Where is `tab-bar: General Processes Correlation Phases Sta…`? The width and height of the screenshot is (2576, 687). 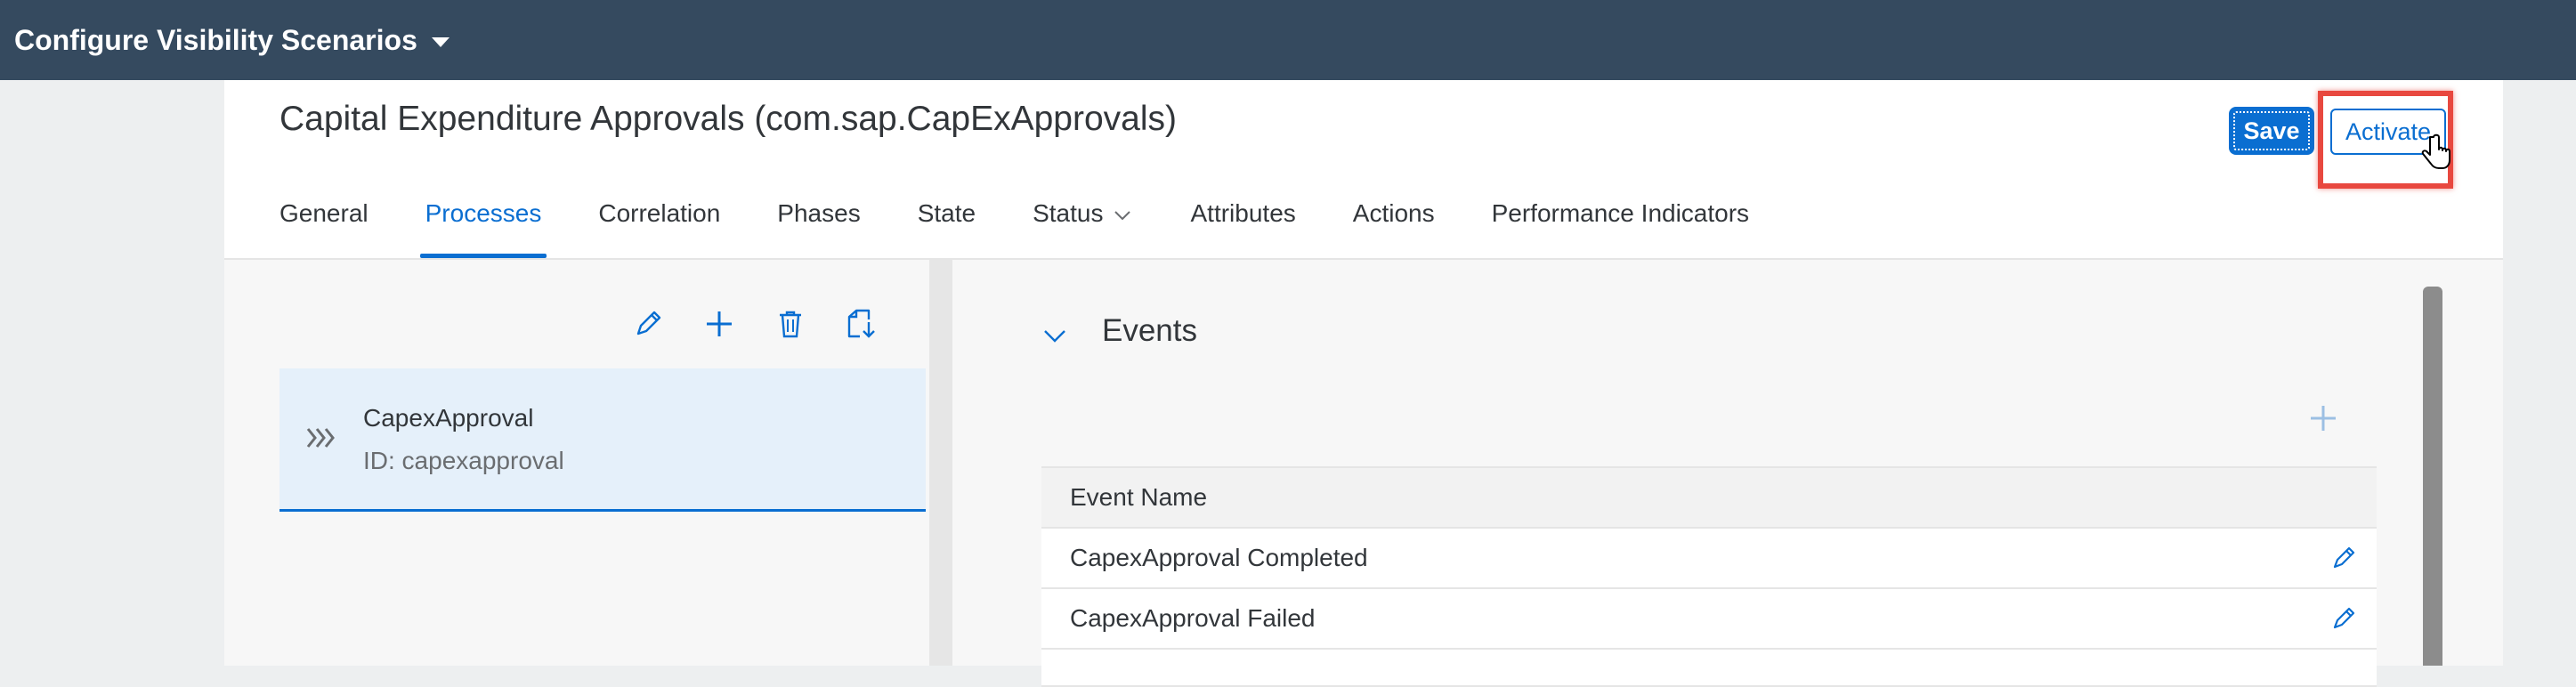 tab-bar: General Processes Correlation Phases Sta… is located at coordinates (1042, 227).